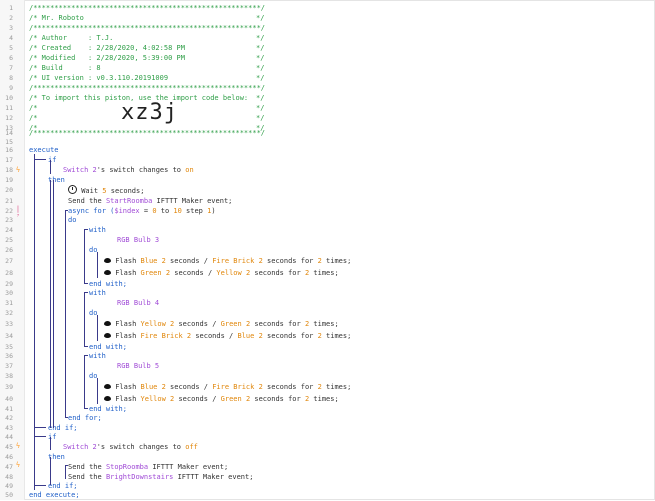  I want to click on for-label: seconds for, so click(277, 399).